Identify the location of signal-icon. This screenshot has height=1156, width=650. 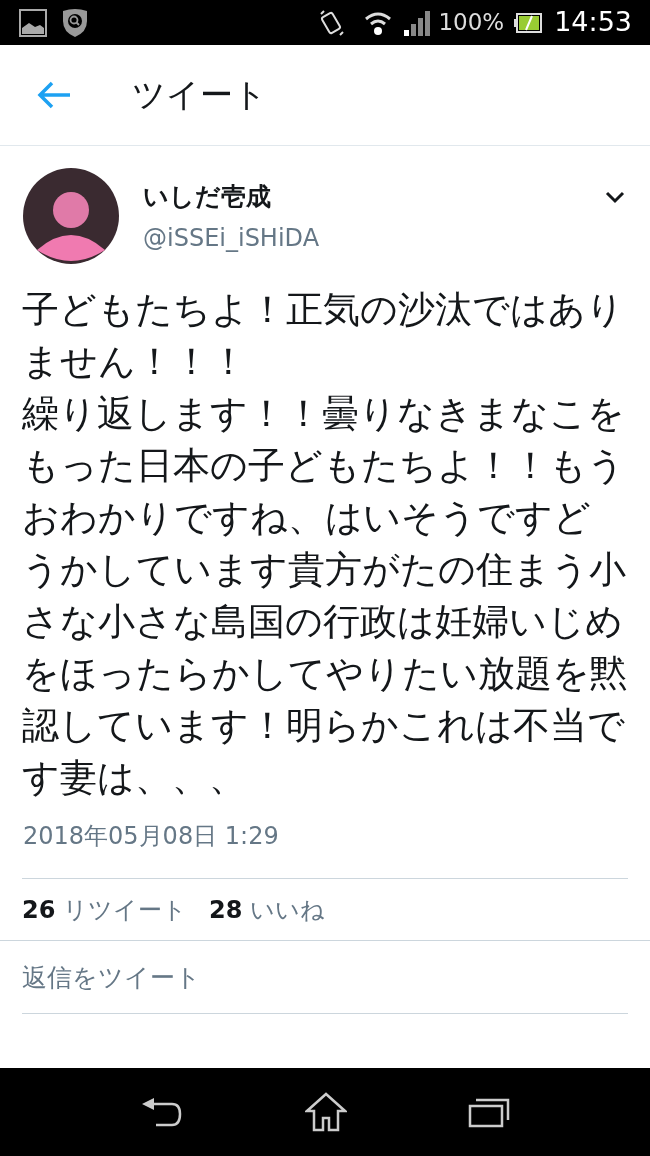
(418, 22).